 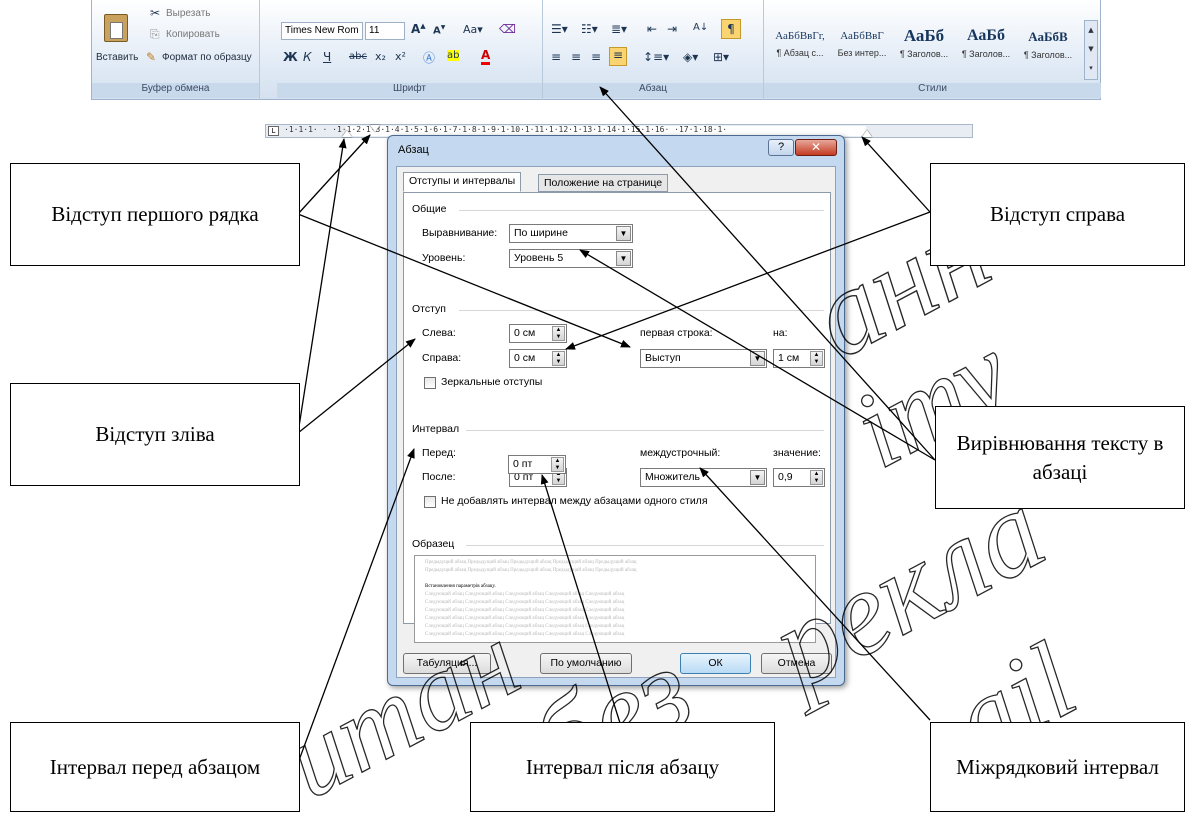 I want to click on callout-first-line-indent: Відступ першого рядка, so click(x=155, y=214).